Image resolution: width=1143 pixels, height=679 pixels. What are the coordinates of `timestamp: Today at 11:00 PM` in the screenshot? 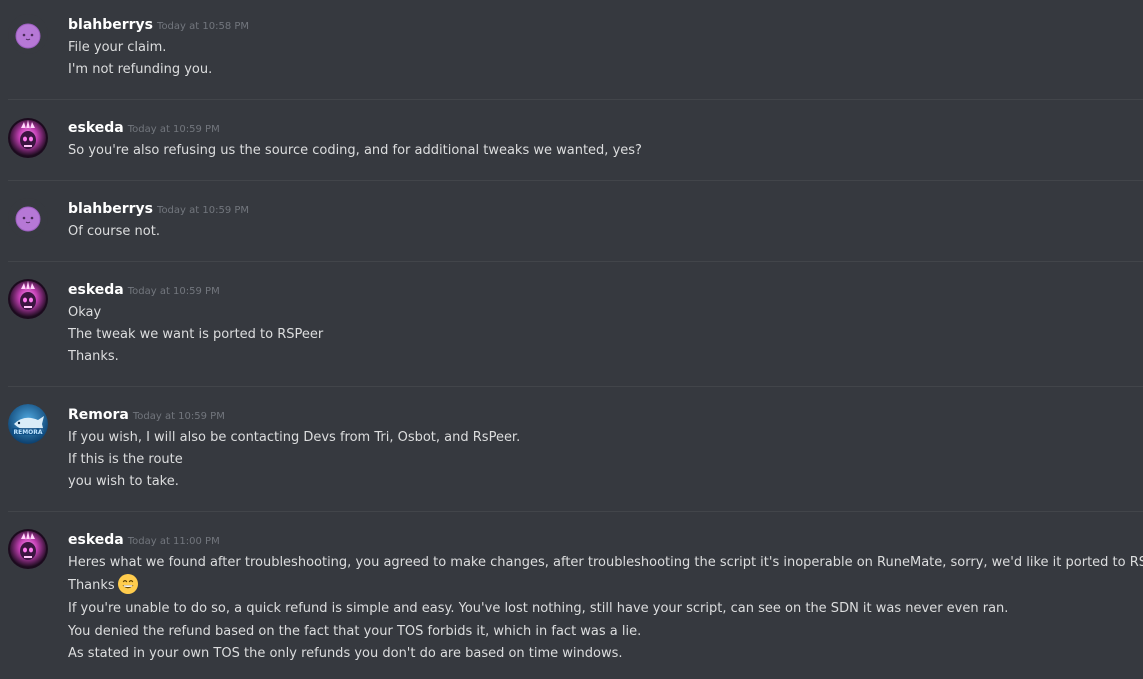 It's located at (173, 541).